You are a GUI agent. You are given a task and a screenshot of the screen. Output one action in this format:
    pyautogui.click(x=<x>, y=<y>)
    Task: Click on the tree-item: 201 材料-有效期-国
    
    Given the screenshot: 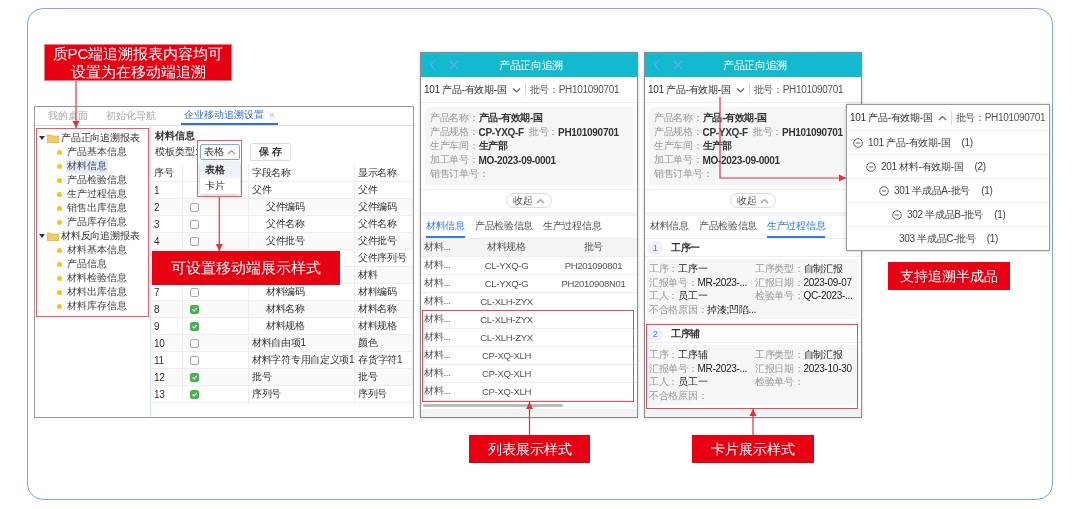 What is the action you would take?
    pyautogui.click(x=922, y=166)
    